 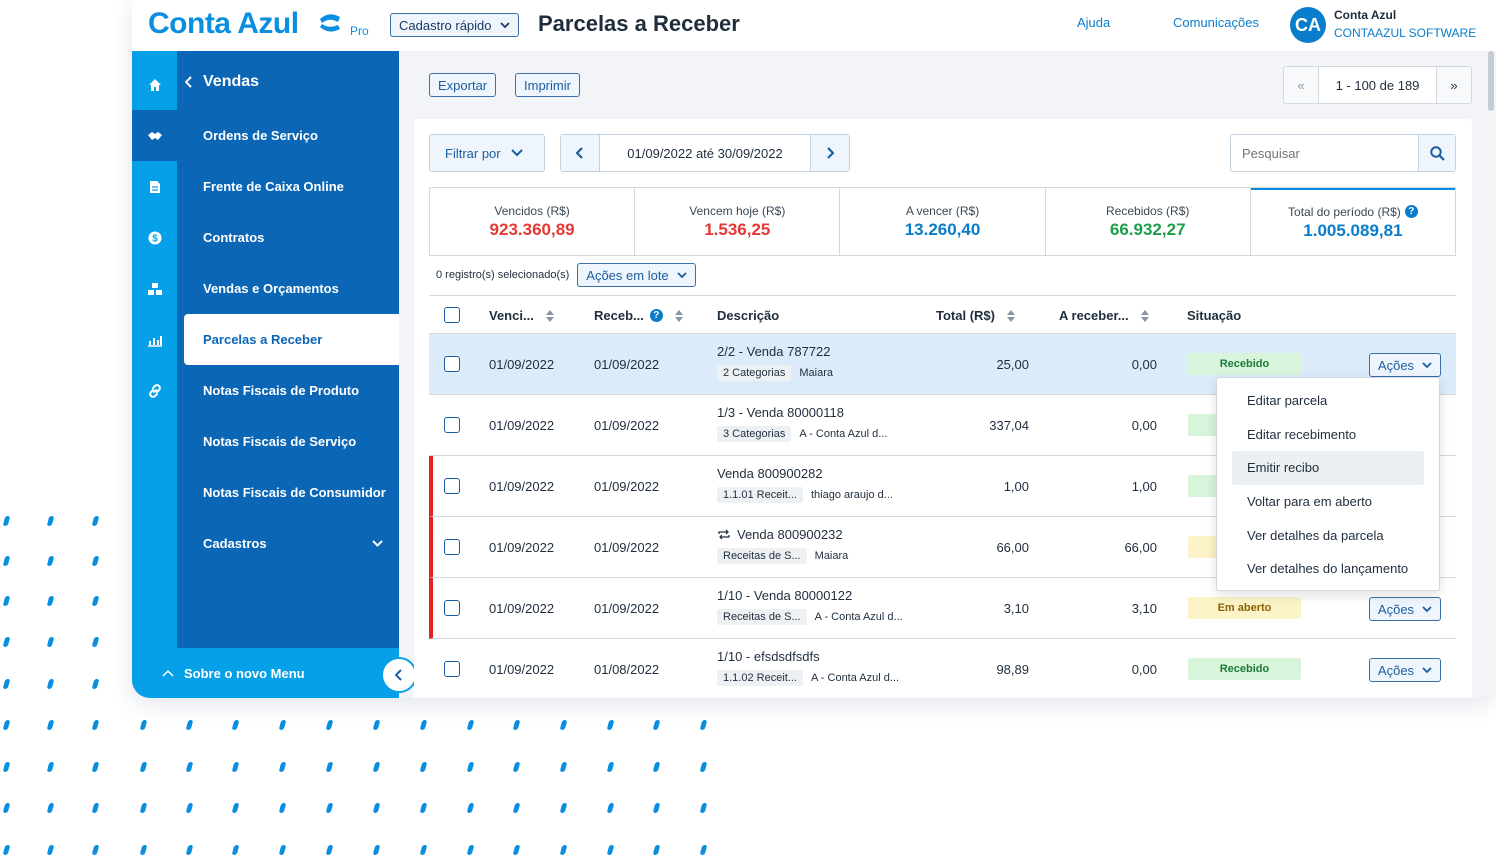 I want to click on communications-link: Comunicações, so click(x=1216, y=22).